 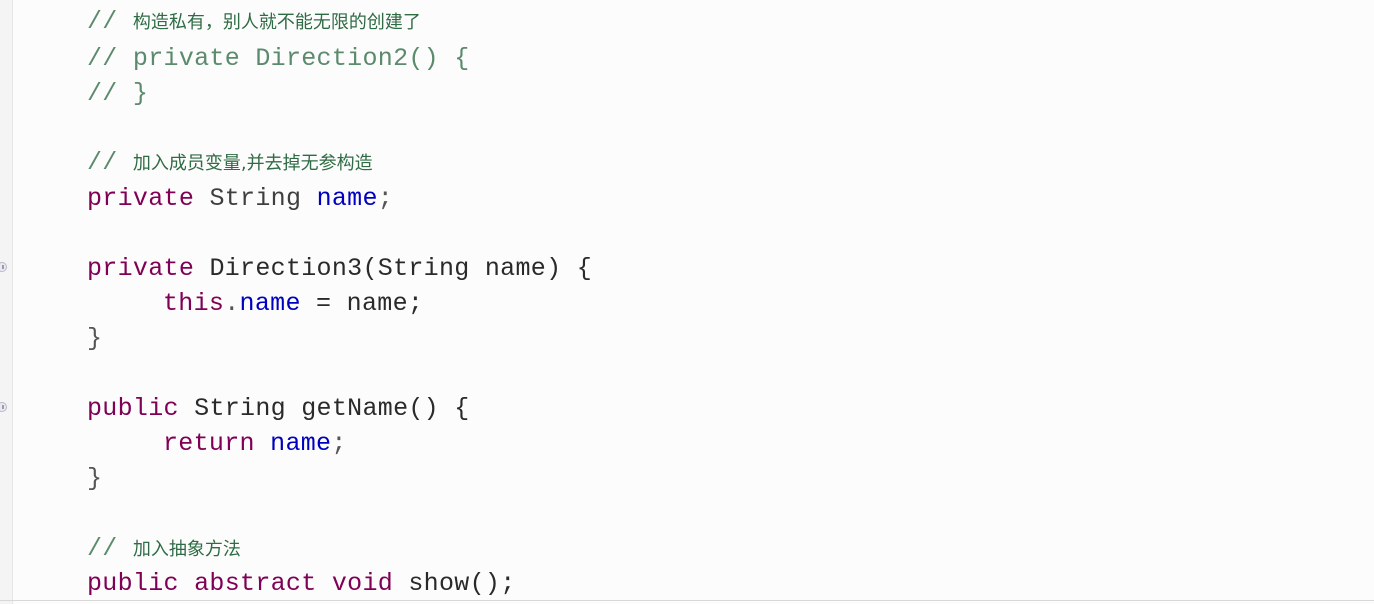 What do you see at coordinates (194, 303) in the screenshot?
I see `keyword: this` at bounding box center [194, 303].